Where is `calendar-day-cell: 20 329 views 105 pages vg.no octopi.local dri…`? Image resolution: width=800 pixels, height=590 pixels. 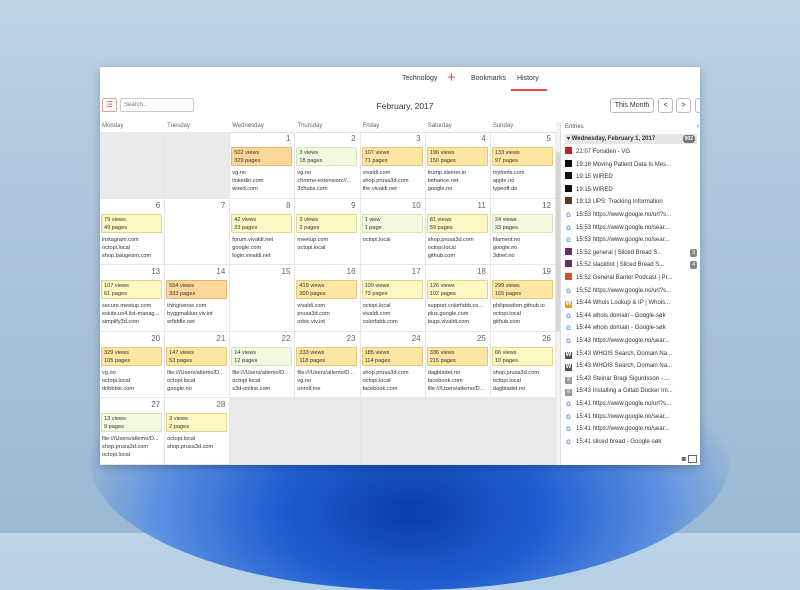 calendar-day-cell: 20 329 views 105 pages vg.no octopi.local dri… is located at coordinates (133, 365).